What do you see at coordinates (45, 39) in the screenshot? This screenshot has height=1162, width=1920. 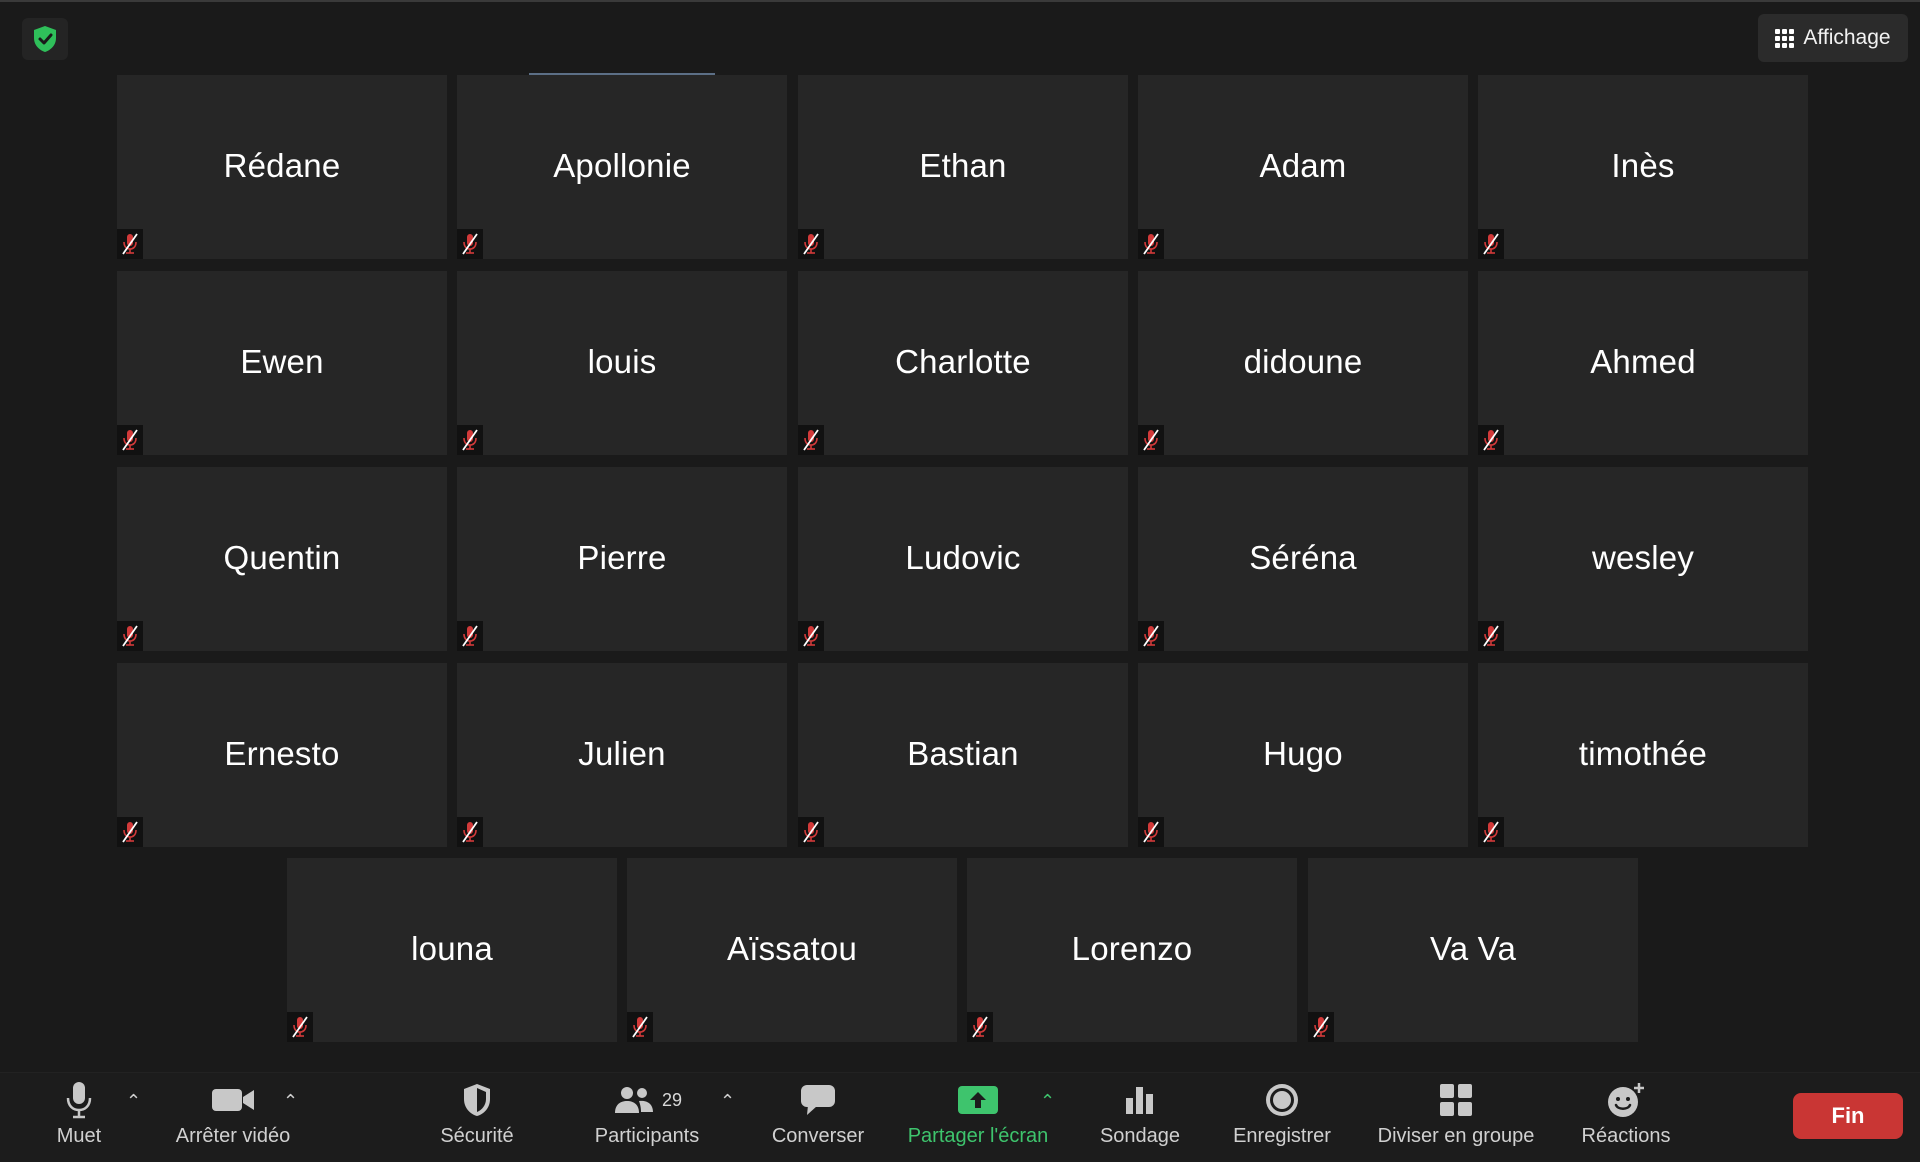 I see `security-status-button` at bounding box center [45, 39].